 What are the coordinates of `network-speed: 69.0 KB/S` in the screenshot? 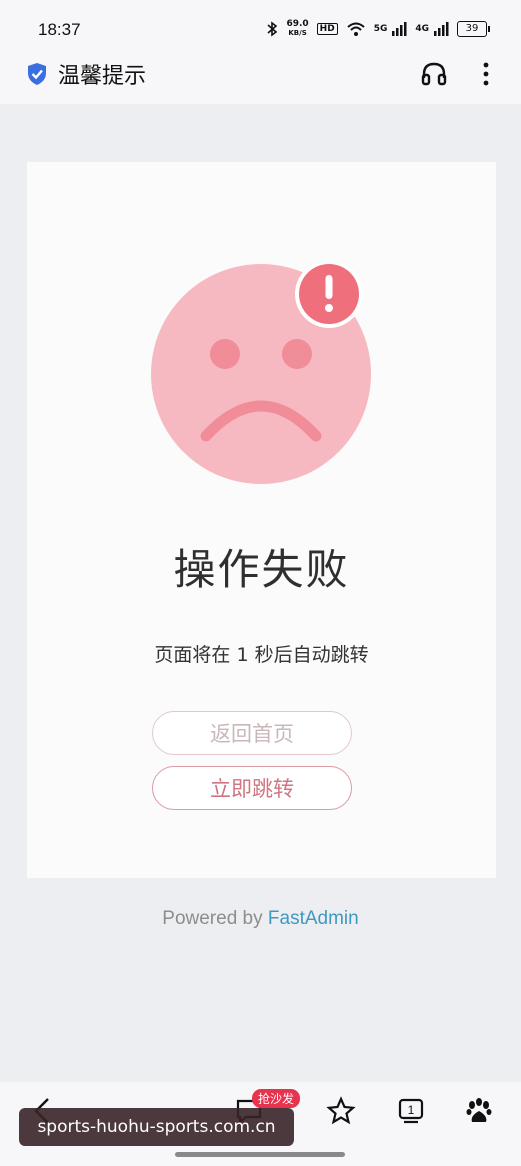 It's located at (297, 28).